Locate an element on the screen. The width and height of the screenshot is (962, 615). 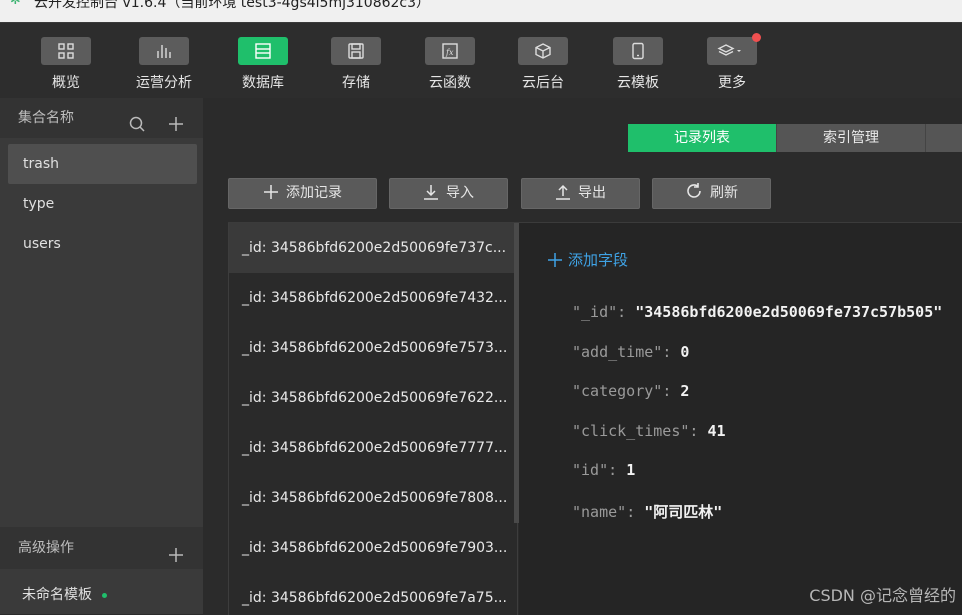
collection-item-users: users is located at coordinates (102, 244).